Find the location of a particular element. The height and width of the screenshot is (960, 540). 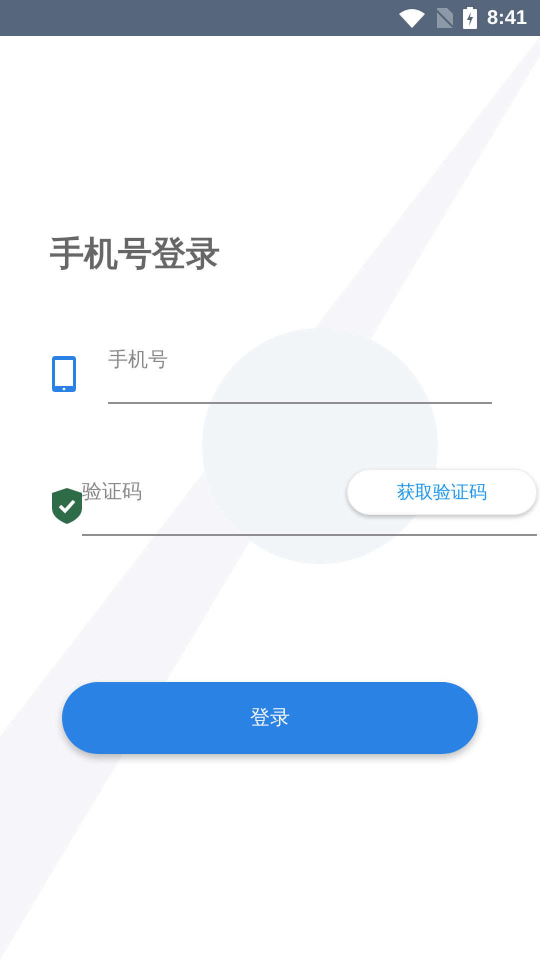

page-title: 手机号登录 is located at coordinates (135, 254).